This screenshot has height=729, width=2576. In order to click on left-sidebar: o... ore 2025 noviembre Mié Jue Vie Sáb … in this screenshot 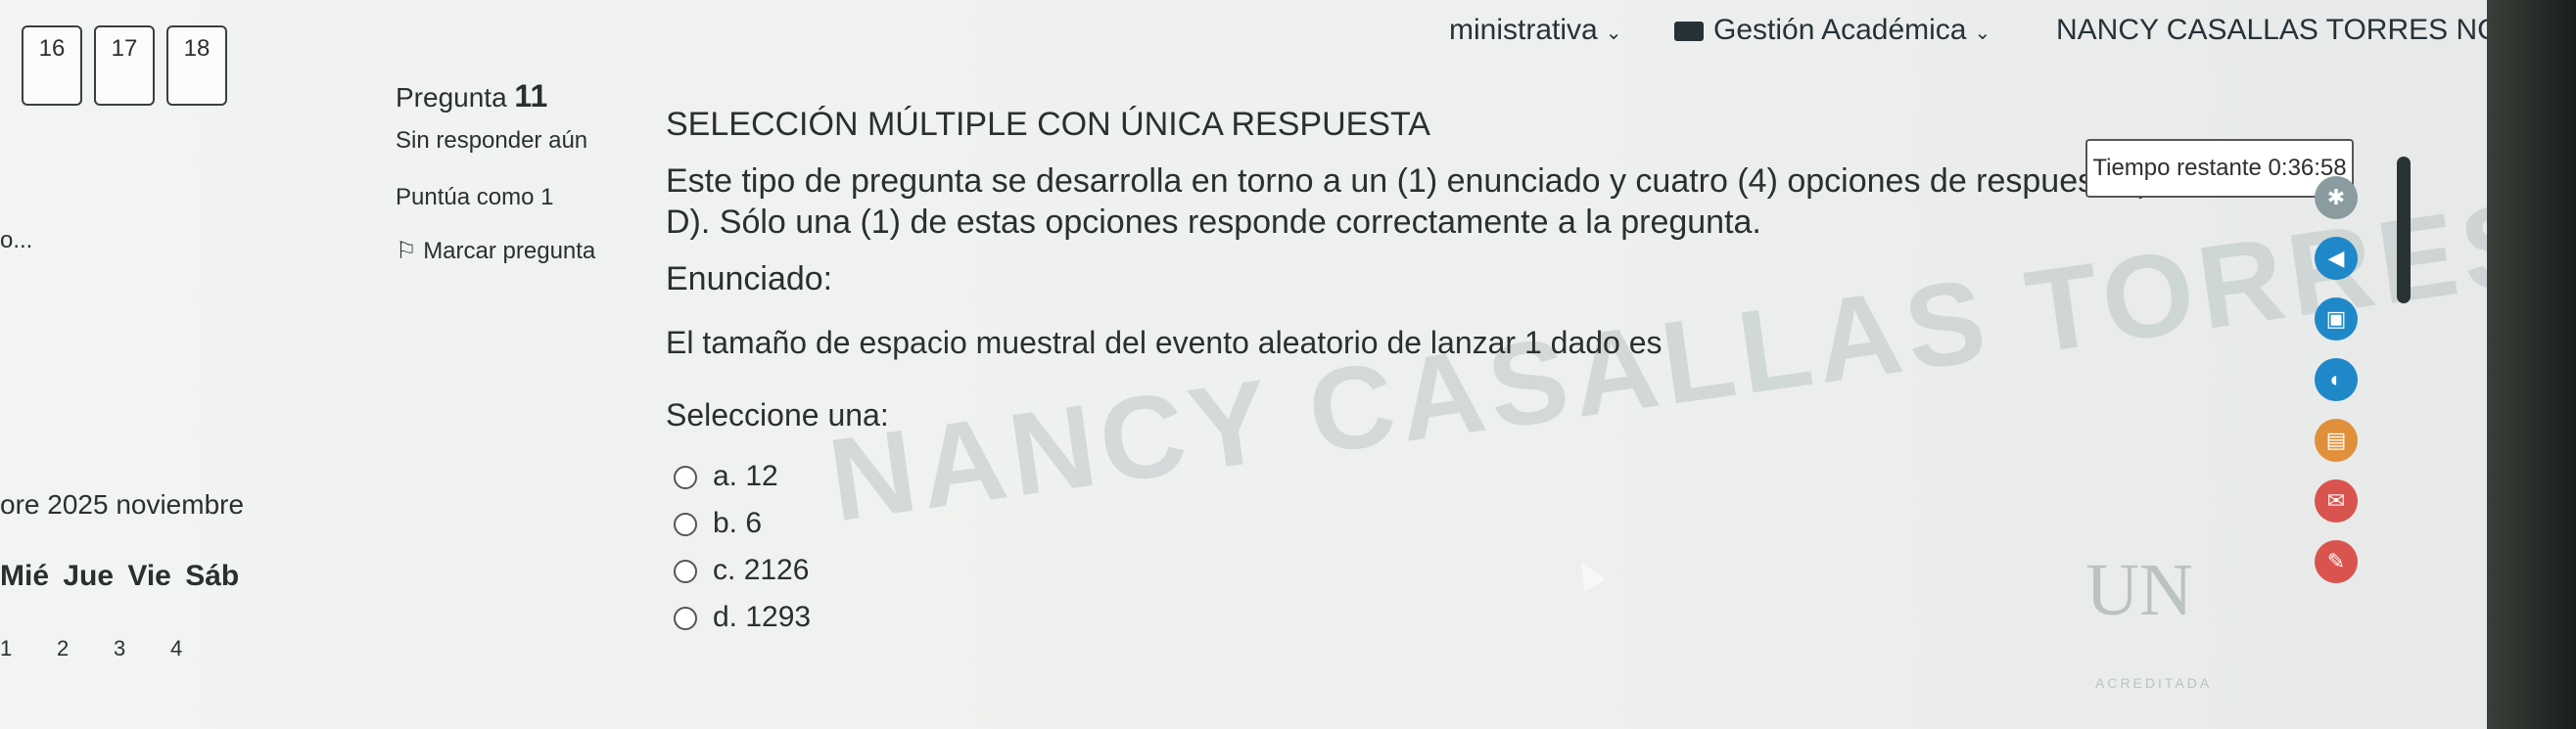, I will do `click(186, 450)`.